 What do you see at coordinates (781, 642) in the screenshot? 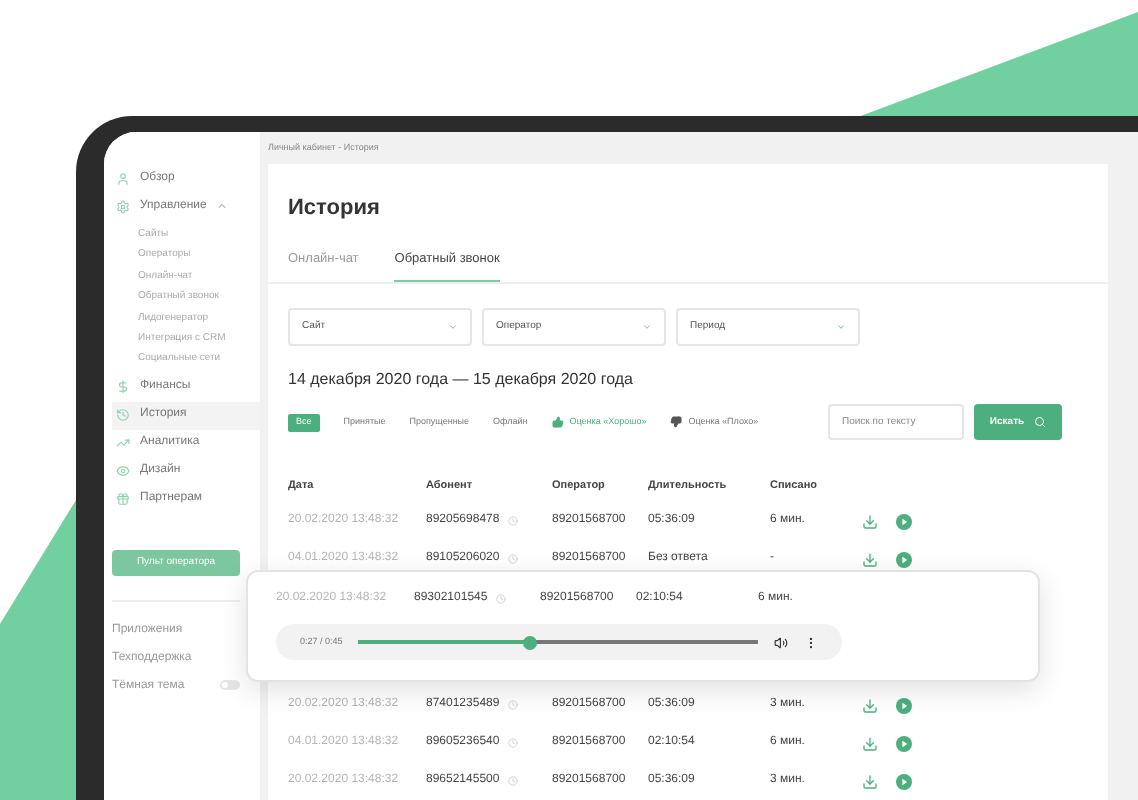
I see `volume-icon` at bounding box center [781, 642].